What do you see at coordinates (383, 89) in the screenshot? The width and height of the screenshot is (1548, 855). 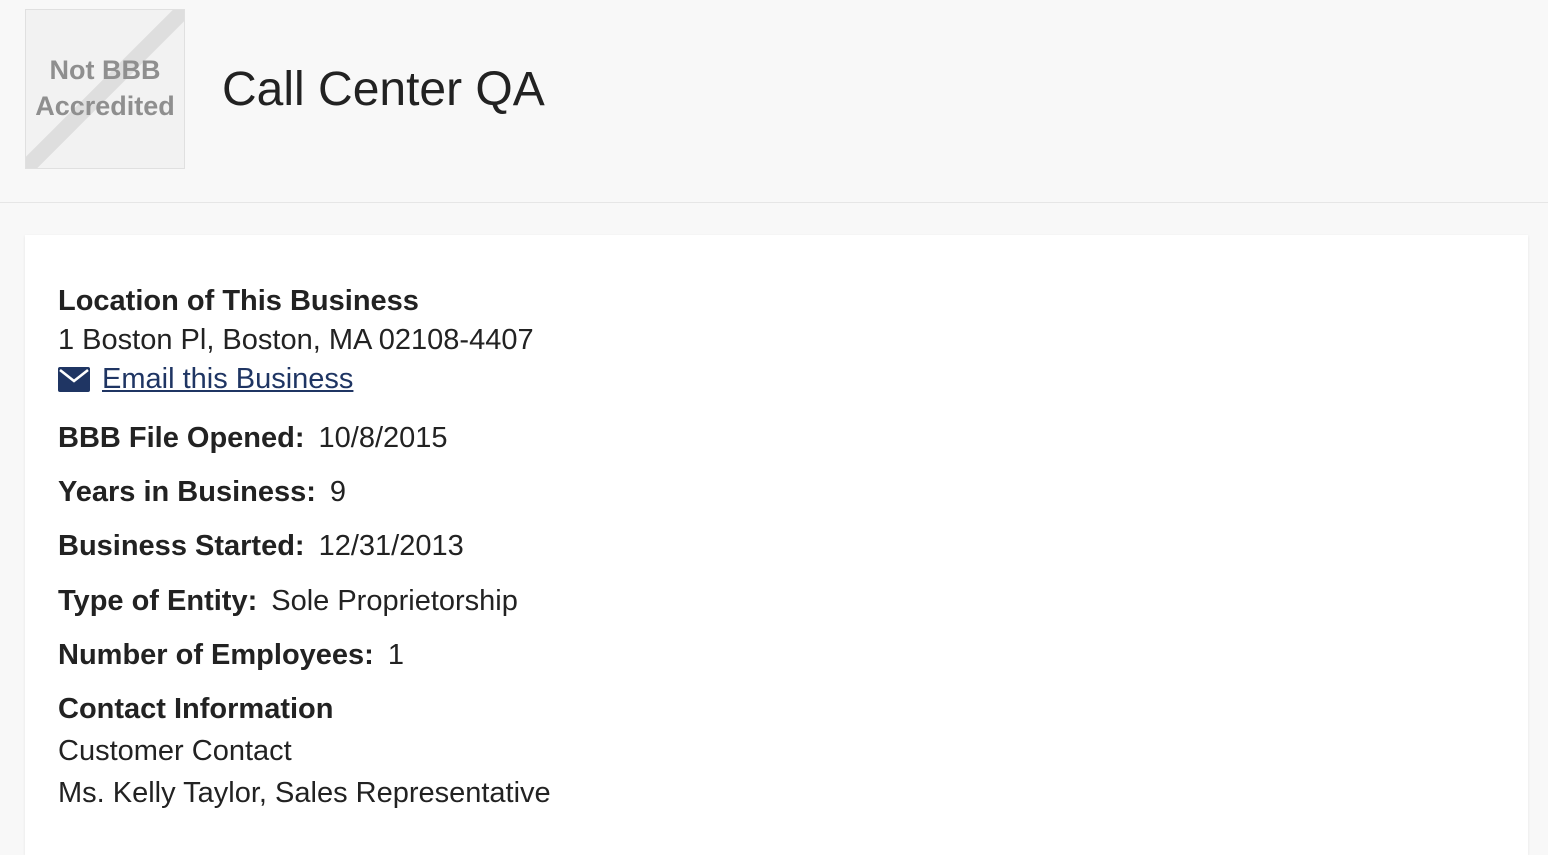 I see `business-name-title: Call Center QA` at bounding box center [383, 89].